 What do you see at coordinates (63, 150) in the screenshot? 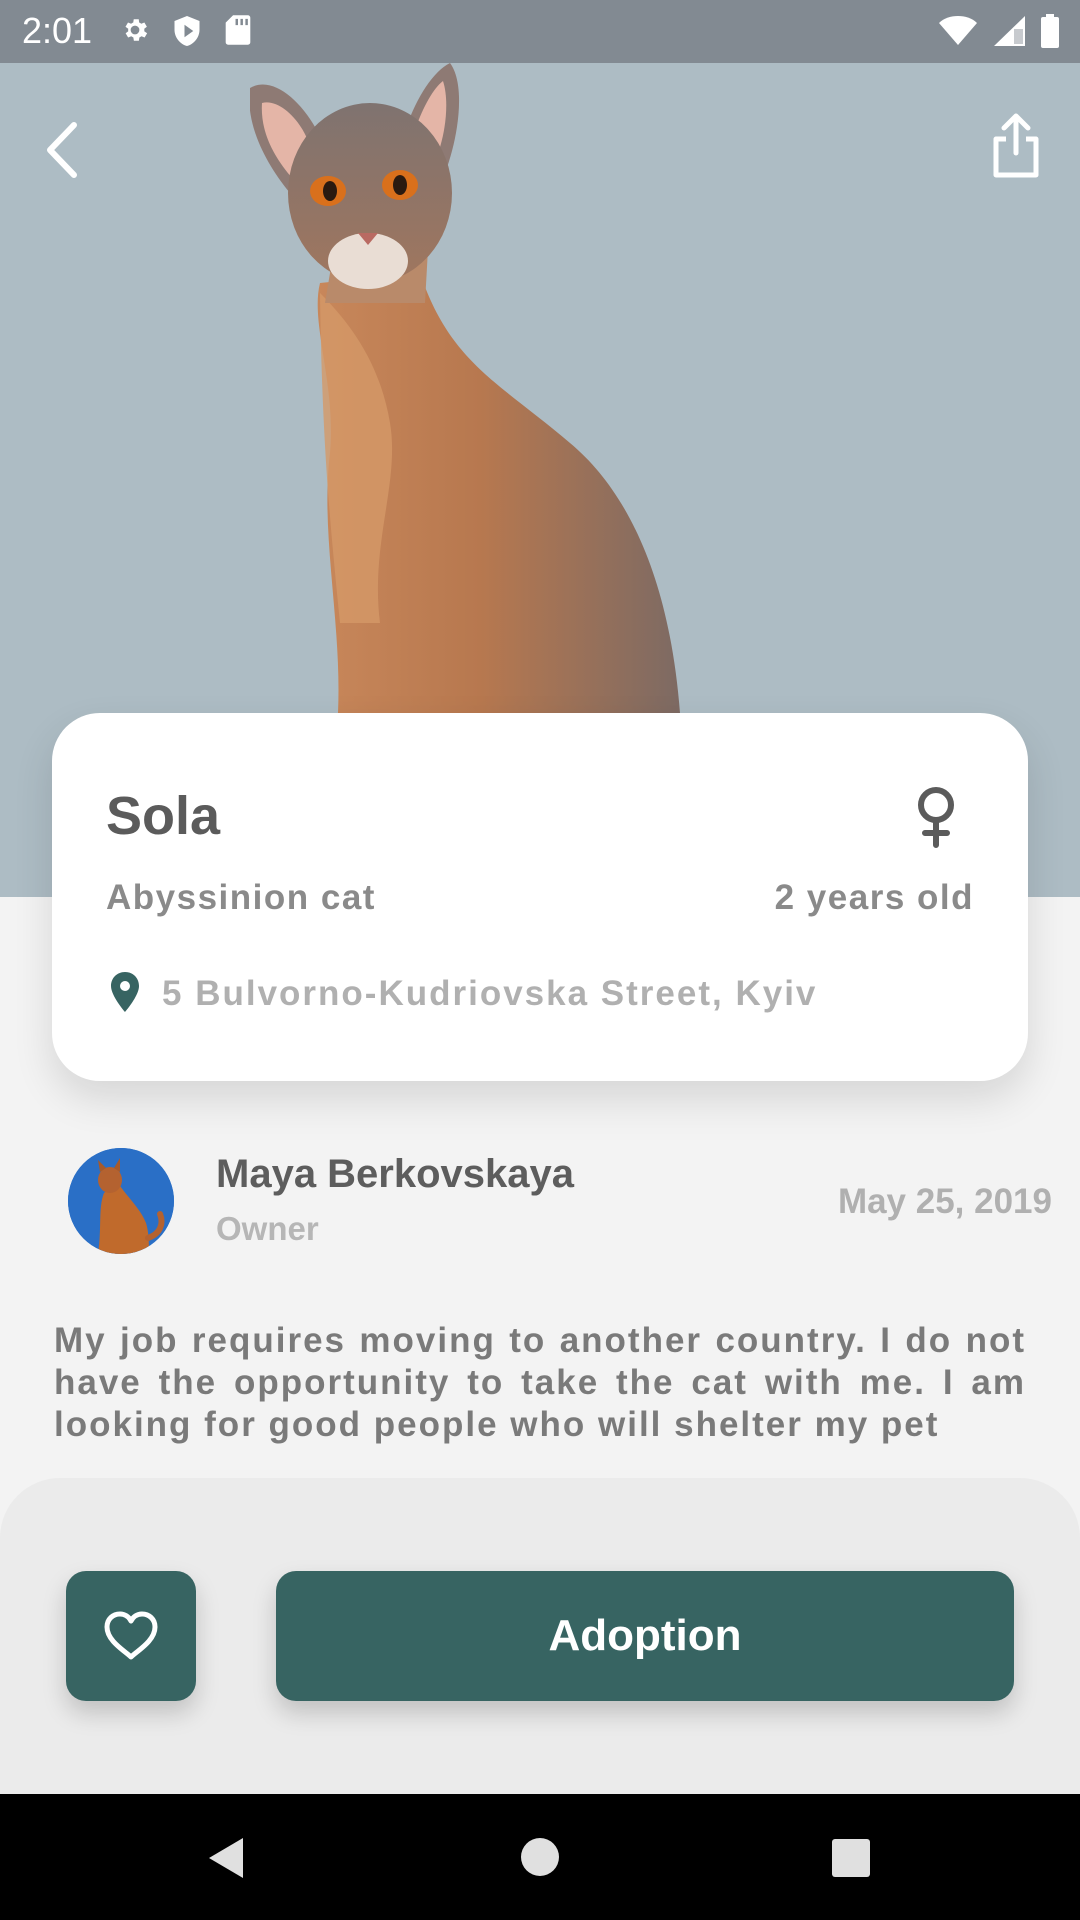
I see `back-button` at bounding box center [63, 150].